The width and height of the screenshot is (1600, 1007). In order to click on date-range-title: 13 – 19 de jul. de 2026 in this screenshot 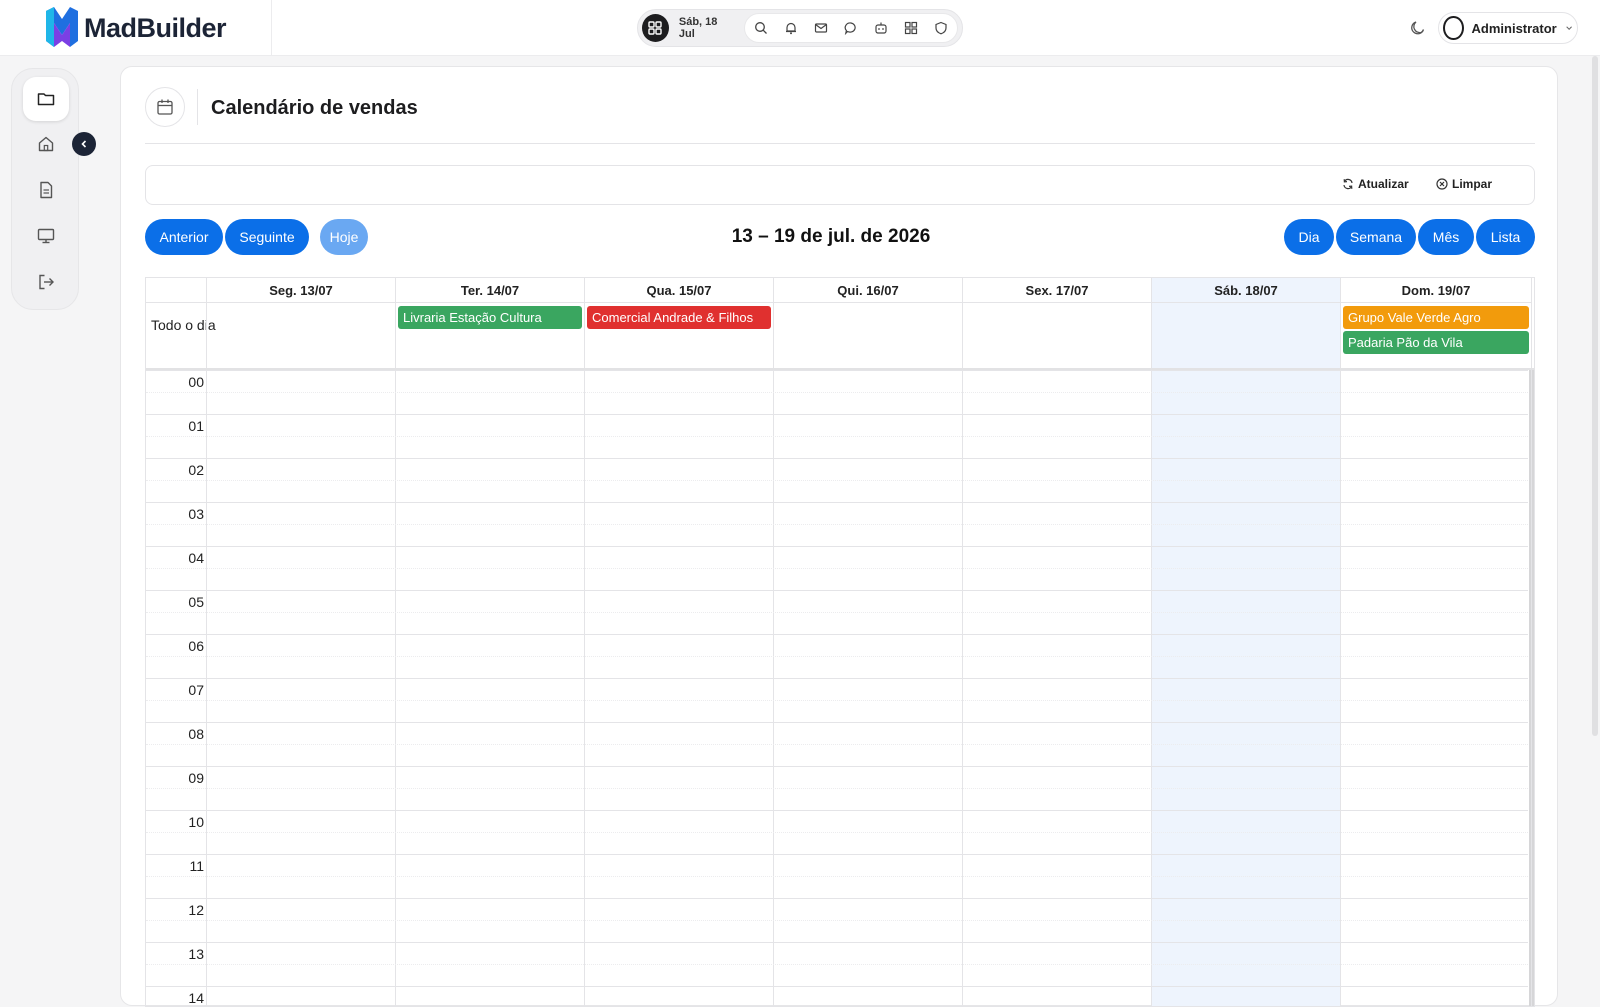, I will do `click(831, 236)`.